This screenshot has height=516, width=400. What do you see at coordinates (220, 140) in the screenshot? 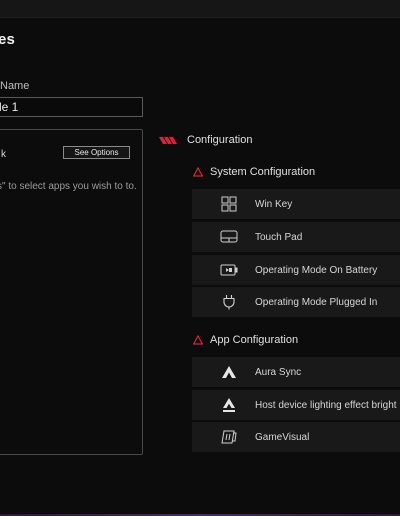
I see `configuration-title: Configuration` at bounding box center [220, 140].